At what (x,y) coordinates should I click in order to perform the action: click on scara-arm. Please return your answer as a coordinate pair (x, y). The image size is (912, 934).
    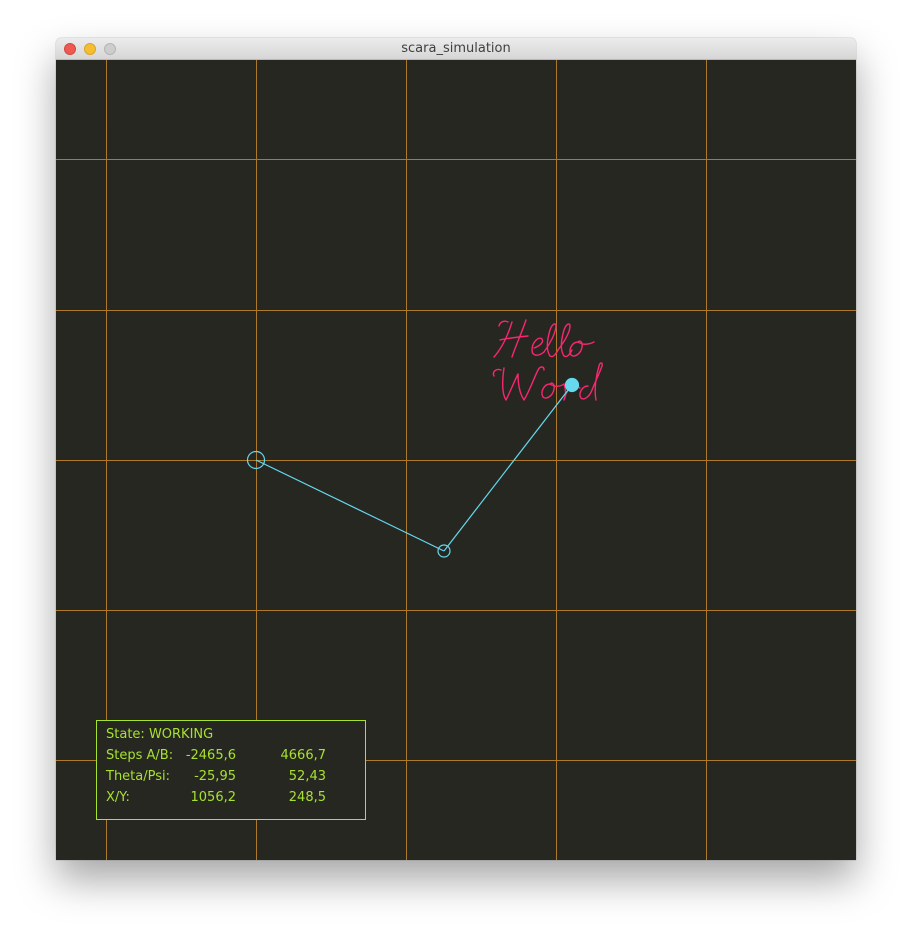
    Looking at the image, I should click on (413, 467).